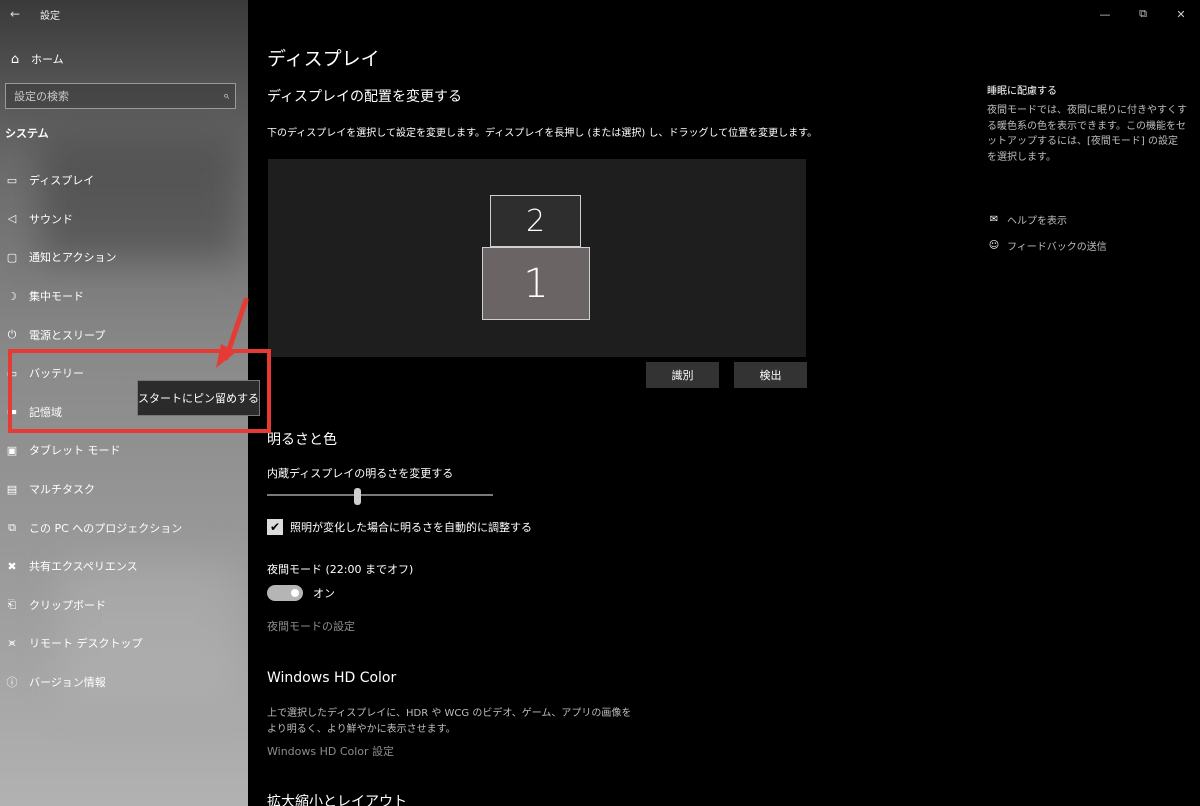 The height and width of the screenshot is (806, 1200). What do you see at coordinates (12, 219) in the screenshot?
I see `speaker-icon: ◁` at bounding box center [12, 219].